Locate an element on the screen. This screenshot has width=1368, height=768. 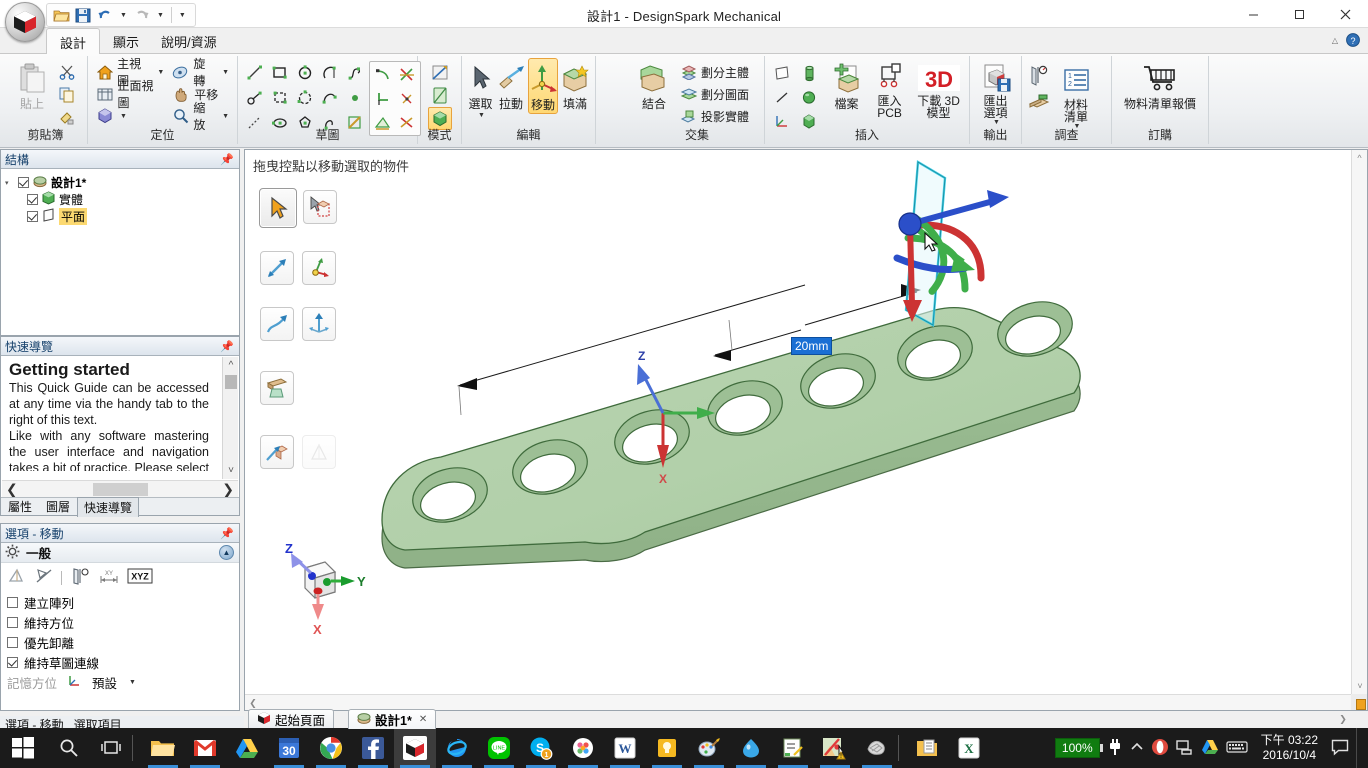
collapse-section-icon: ▲ is located at coordinates (226, 552).